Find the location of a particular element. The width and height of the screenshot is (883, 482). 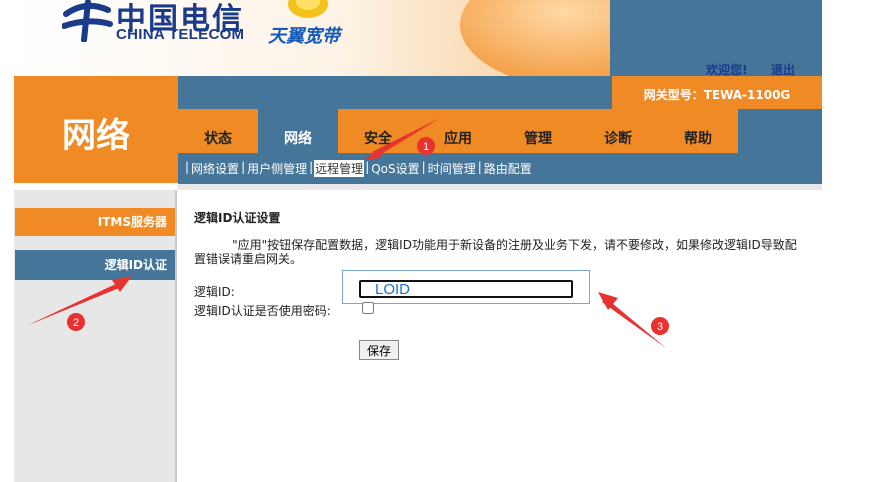

subnav-network-settings: 网络设置 is located at coordinates (215, 168).